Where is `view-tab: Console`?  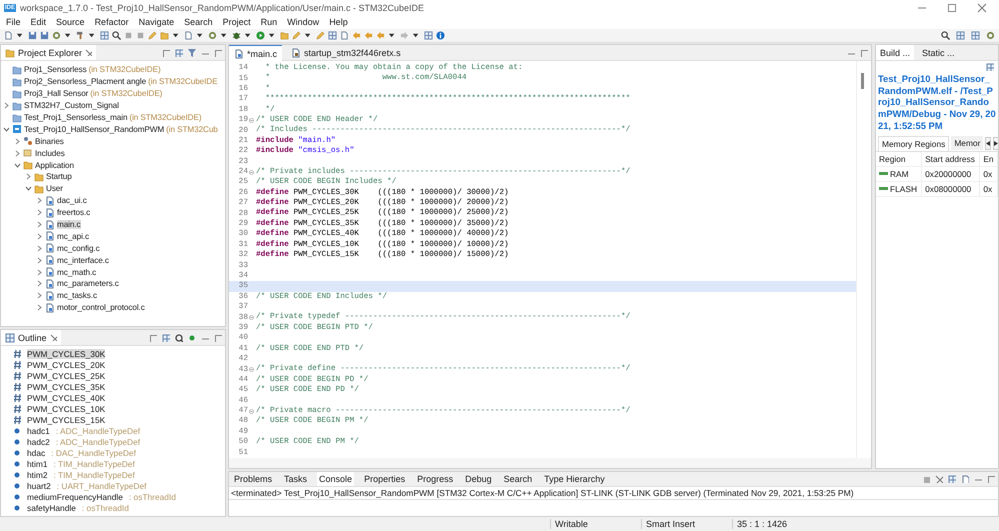
view-tab: Console is located at coordinates (335, 479).